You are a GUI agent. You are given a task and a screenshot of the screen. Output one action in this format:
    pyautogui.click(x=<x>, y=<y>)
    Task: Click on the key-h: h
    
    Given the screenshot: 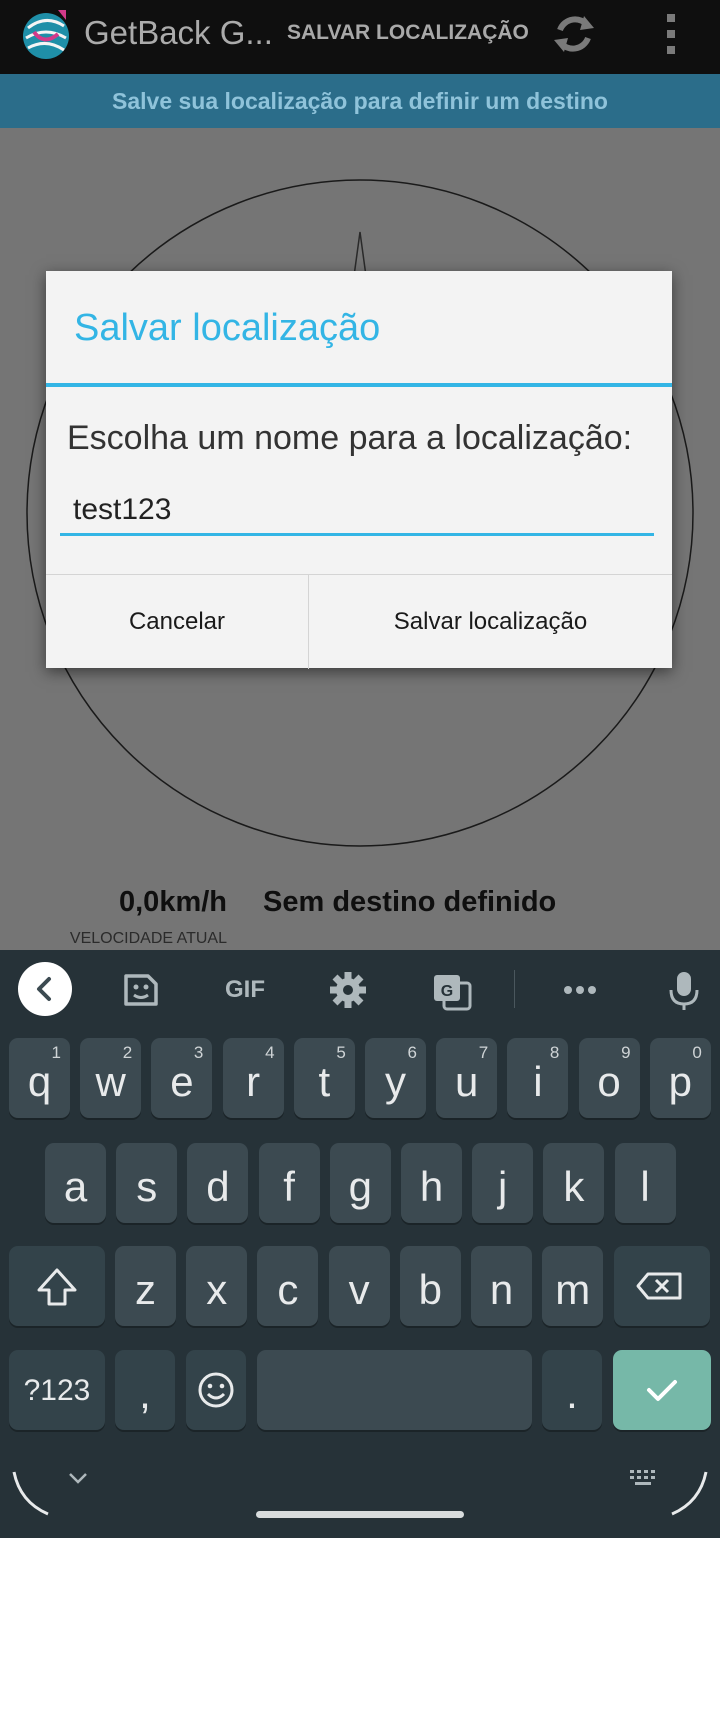 What is the action you would take?
    pyautogui.click(x=431, y=1183)
    